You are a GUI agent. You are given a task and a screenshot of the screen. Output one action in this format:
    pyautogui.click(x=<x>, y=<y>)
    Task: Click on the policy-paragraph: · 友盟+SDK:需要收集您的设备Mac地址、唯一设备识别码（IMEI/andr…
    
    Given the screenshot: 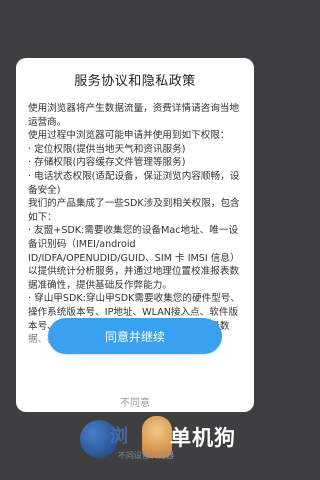 What is the action you would take?
    pyautogui.click(x=134, y=258)
    